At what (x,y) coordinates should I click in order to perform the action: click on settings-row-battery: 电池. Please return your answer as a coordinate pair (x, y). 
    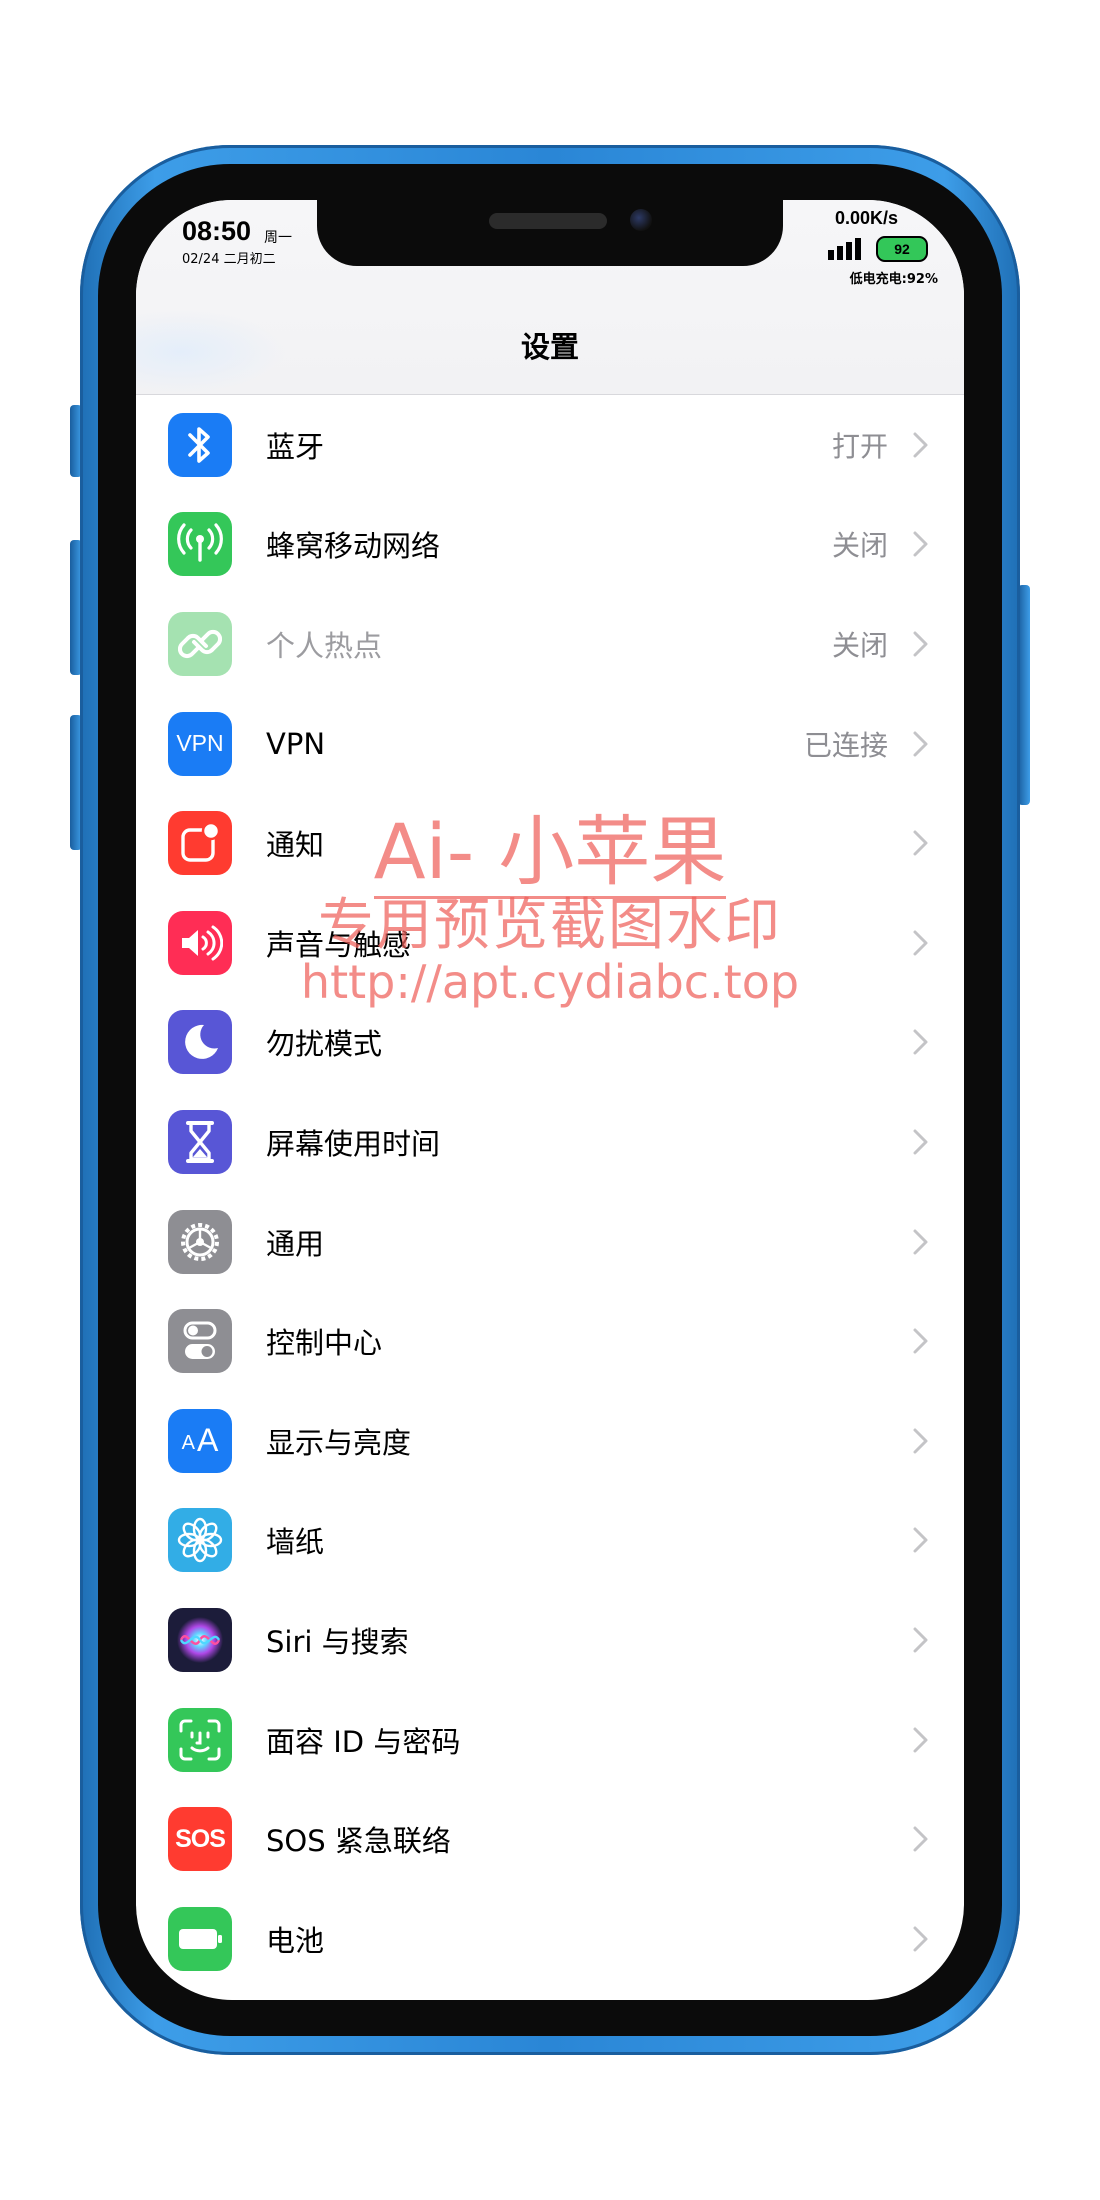
    Looking at the image, I should click on (550, 1939).